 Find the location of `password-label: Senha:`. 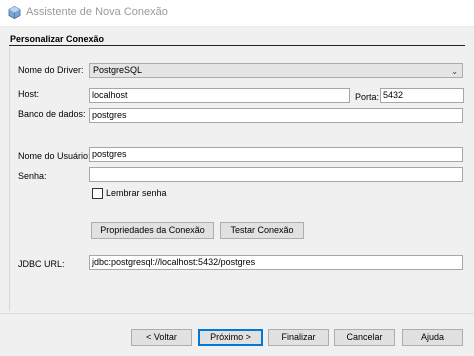

password-label: Senha: is located at coordinates (32, 176).